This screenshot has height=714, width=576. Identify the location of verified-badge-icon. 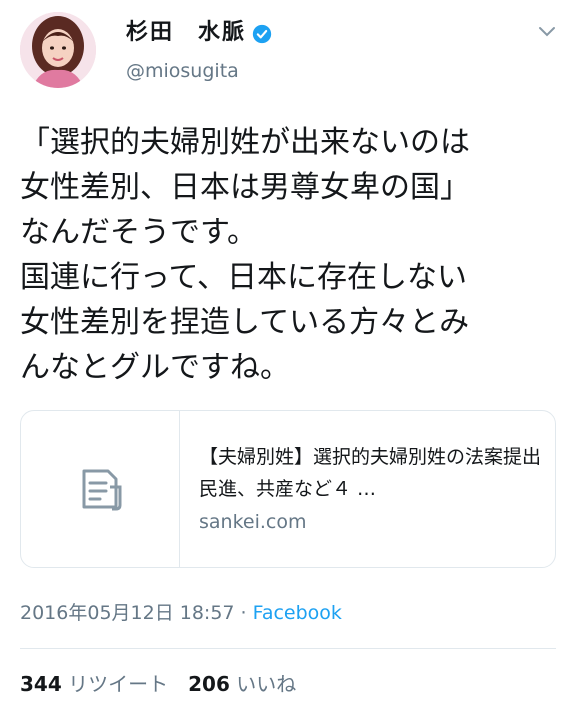
(262, 34).